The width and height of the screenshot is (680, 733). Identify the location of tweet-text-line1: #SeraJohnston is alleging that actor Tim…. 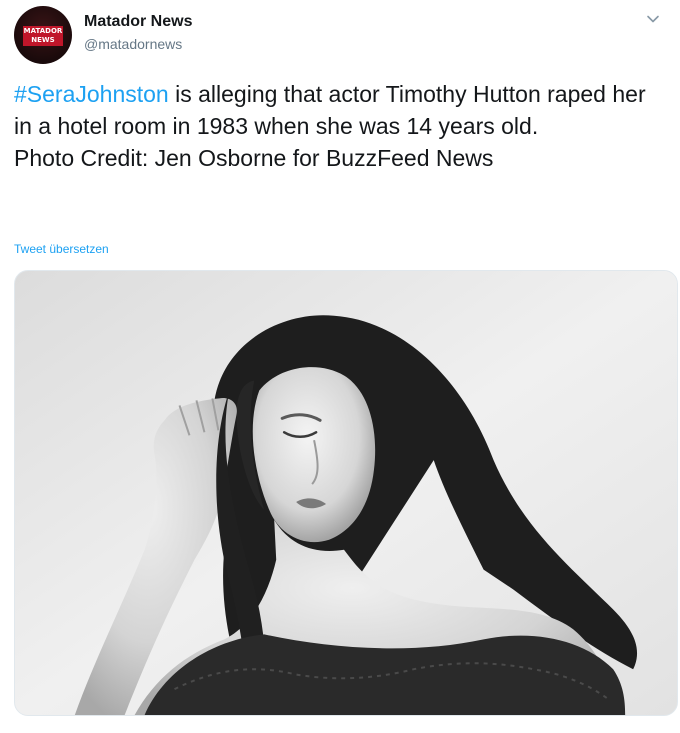
(340, 110).